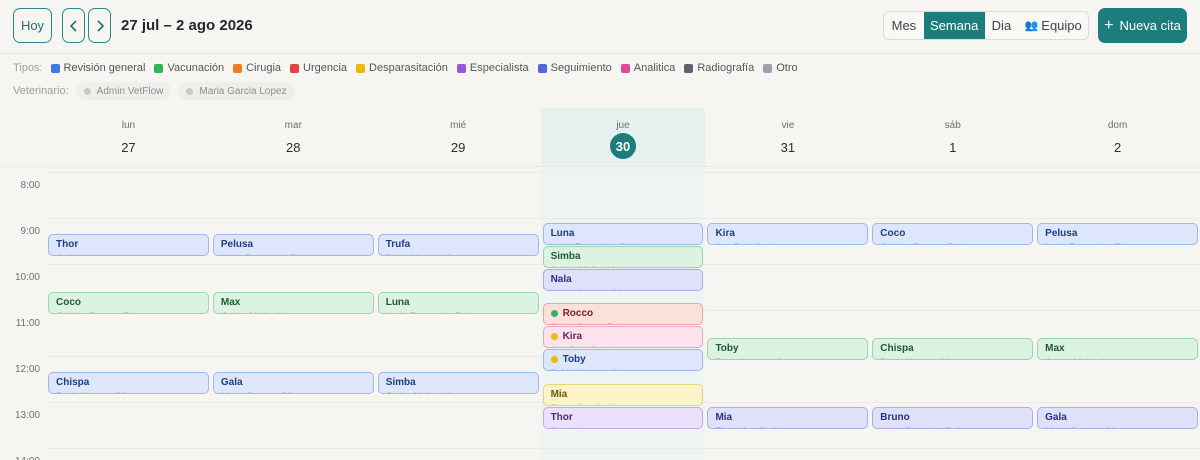  What do you see at coordinates (73, 25) in the screenshot?
I see `previous-week-button` at bounding box center [73, 25].